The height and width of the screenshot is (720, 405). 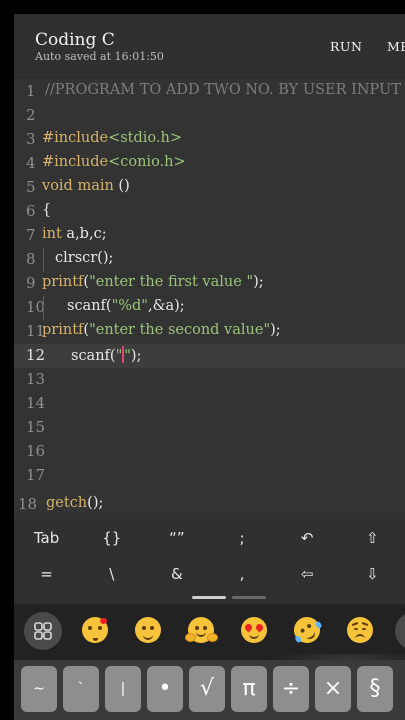 I want to click on symbol-row-1: Tab {} “” ; ↶ ⇧, so click(x=209, y=538).